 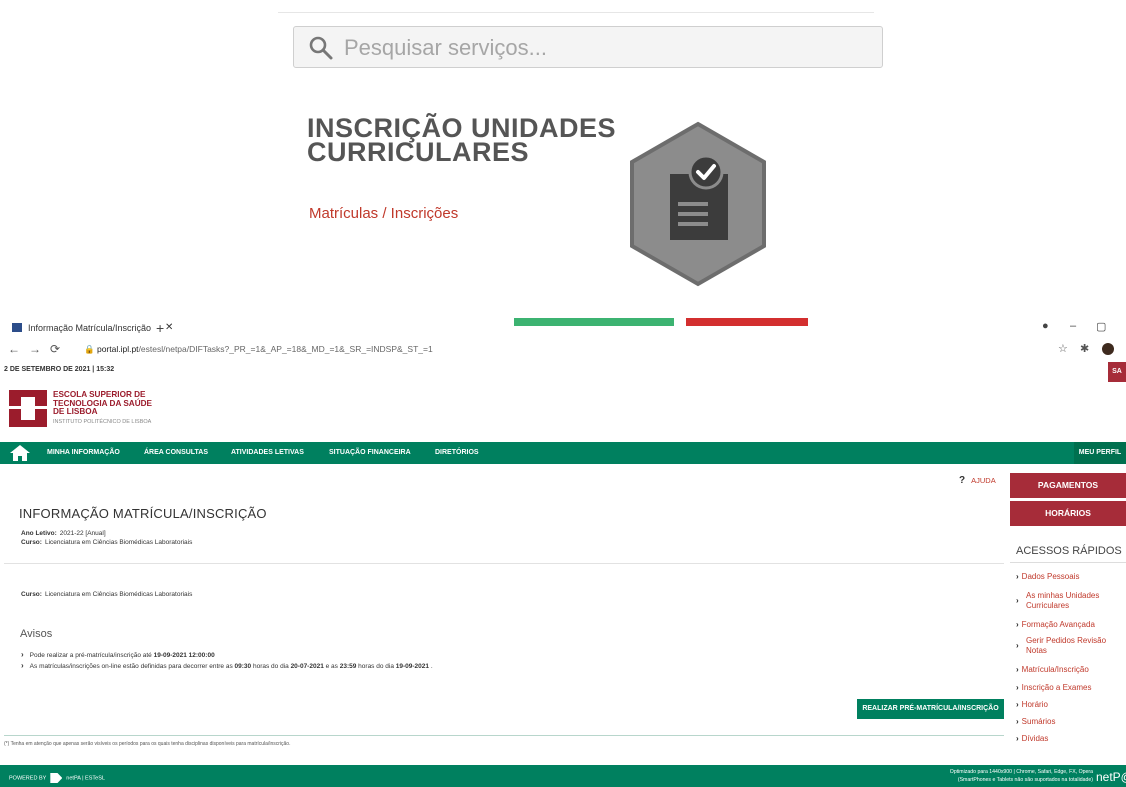 I want to click on school-name-line3: DE LISBOA, so click(x=75, y=412).